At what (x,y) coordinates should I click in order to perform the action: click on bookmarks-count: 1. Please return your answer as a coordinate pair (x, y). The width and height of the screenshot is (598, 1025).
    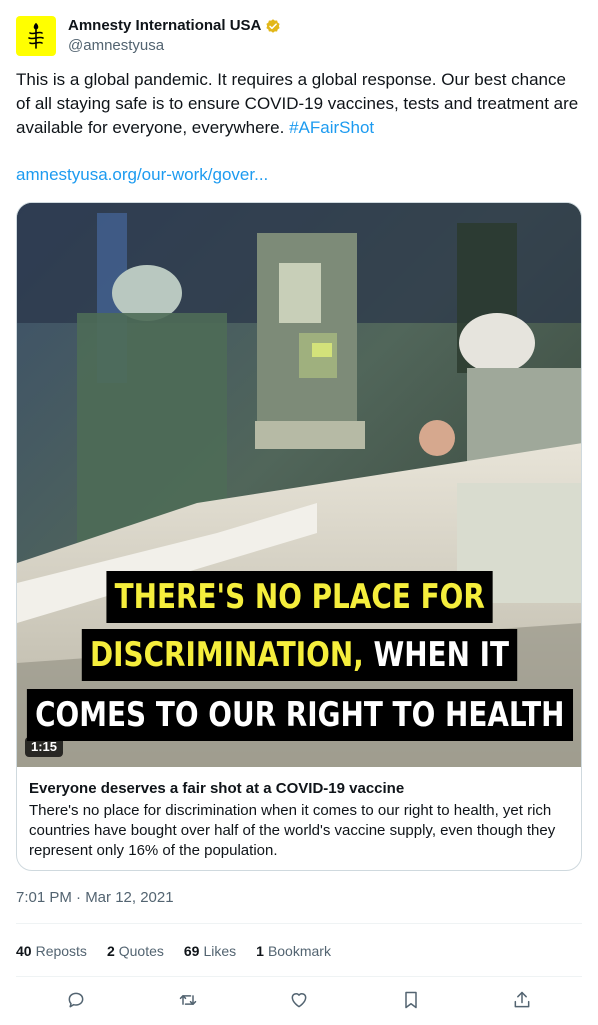
    Looking at the image, I should click on (260, 951).